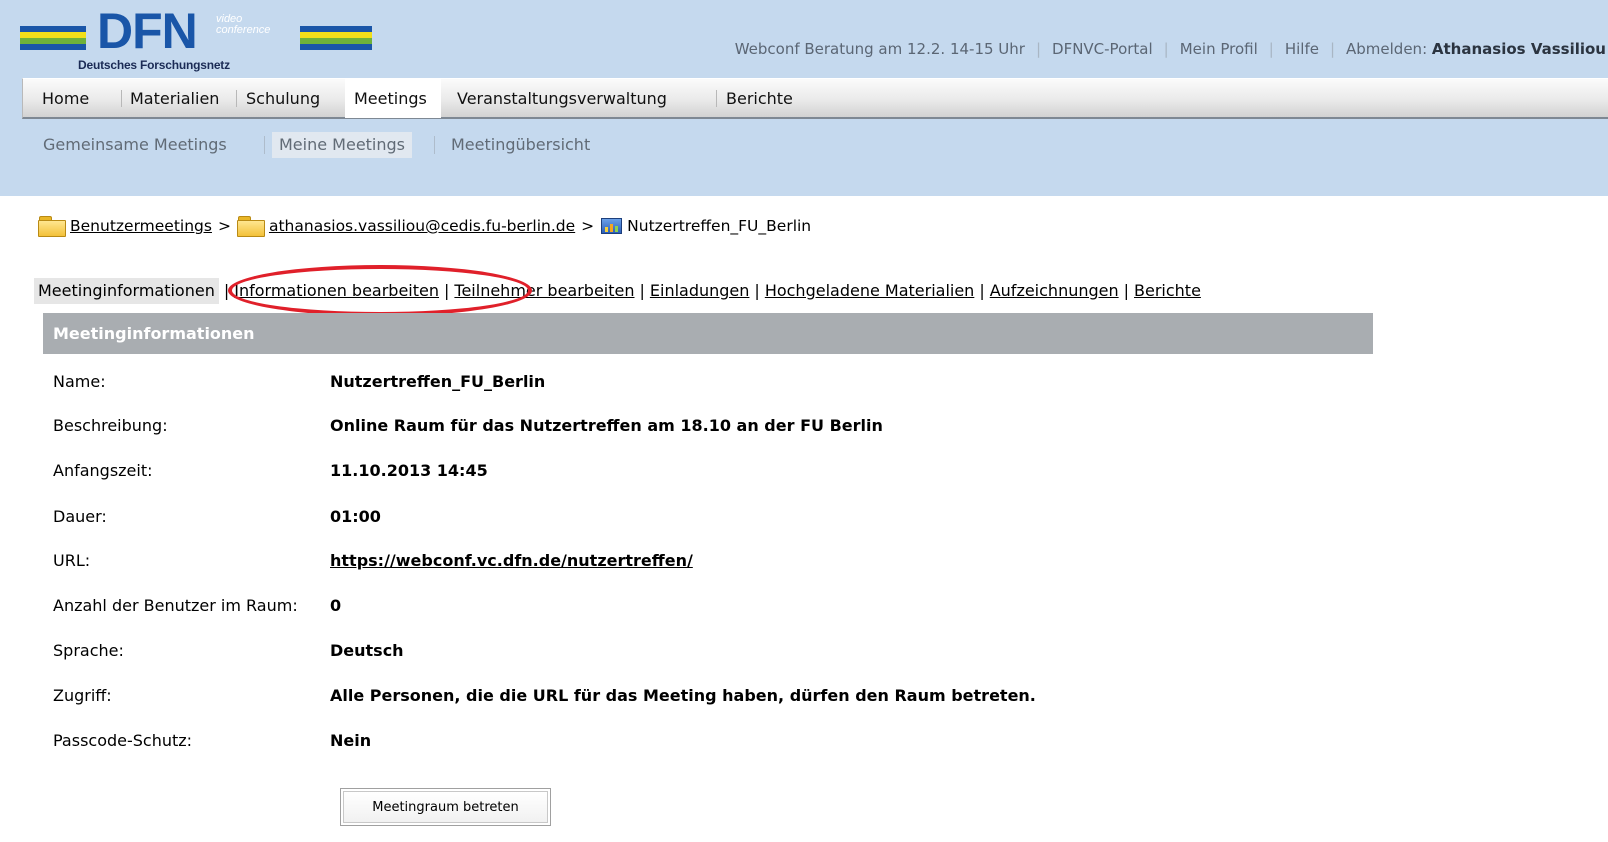 The image size is (1608, 842). What do you see at coordinates (283, 98) in the screenshot?
I see `nav-schulung: Schulung` at bounding box center [283, 98].